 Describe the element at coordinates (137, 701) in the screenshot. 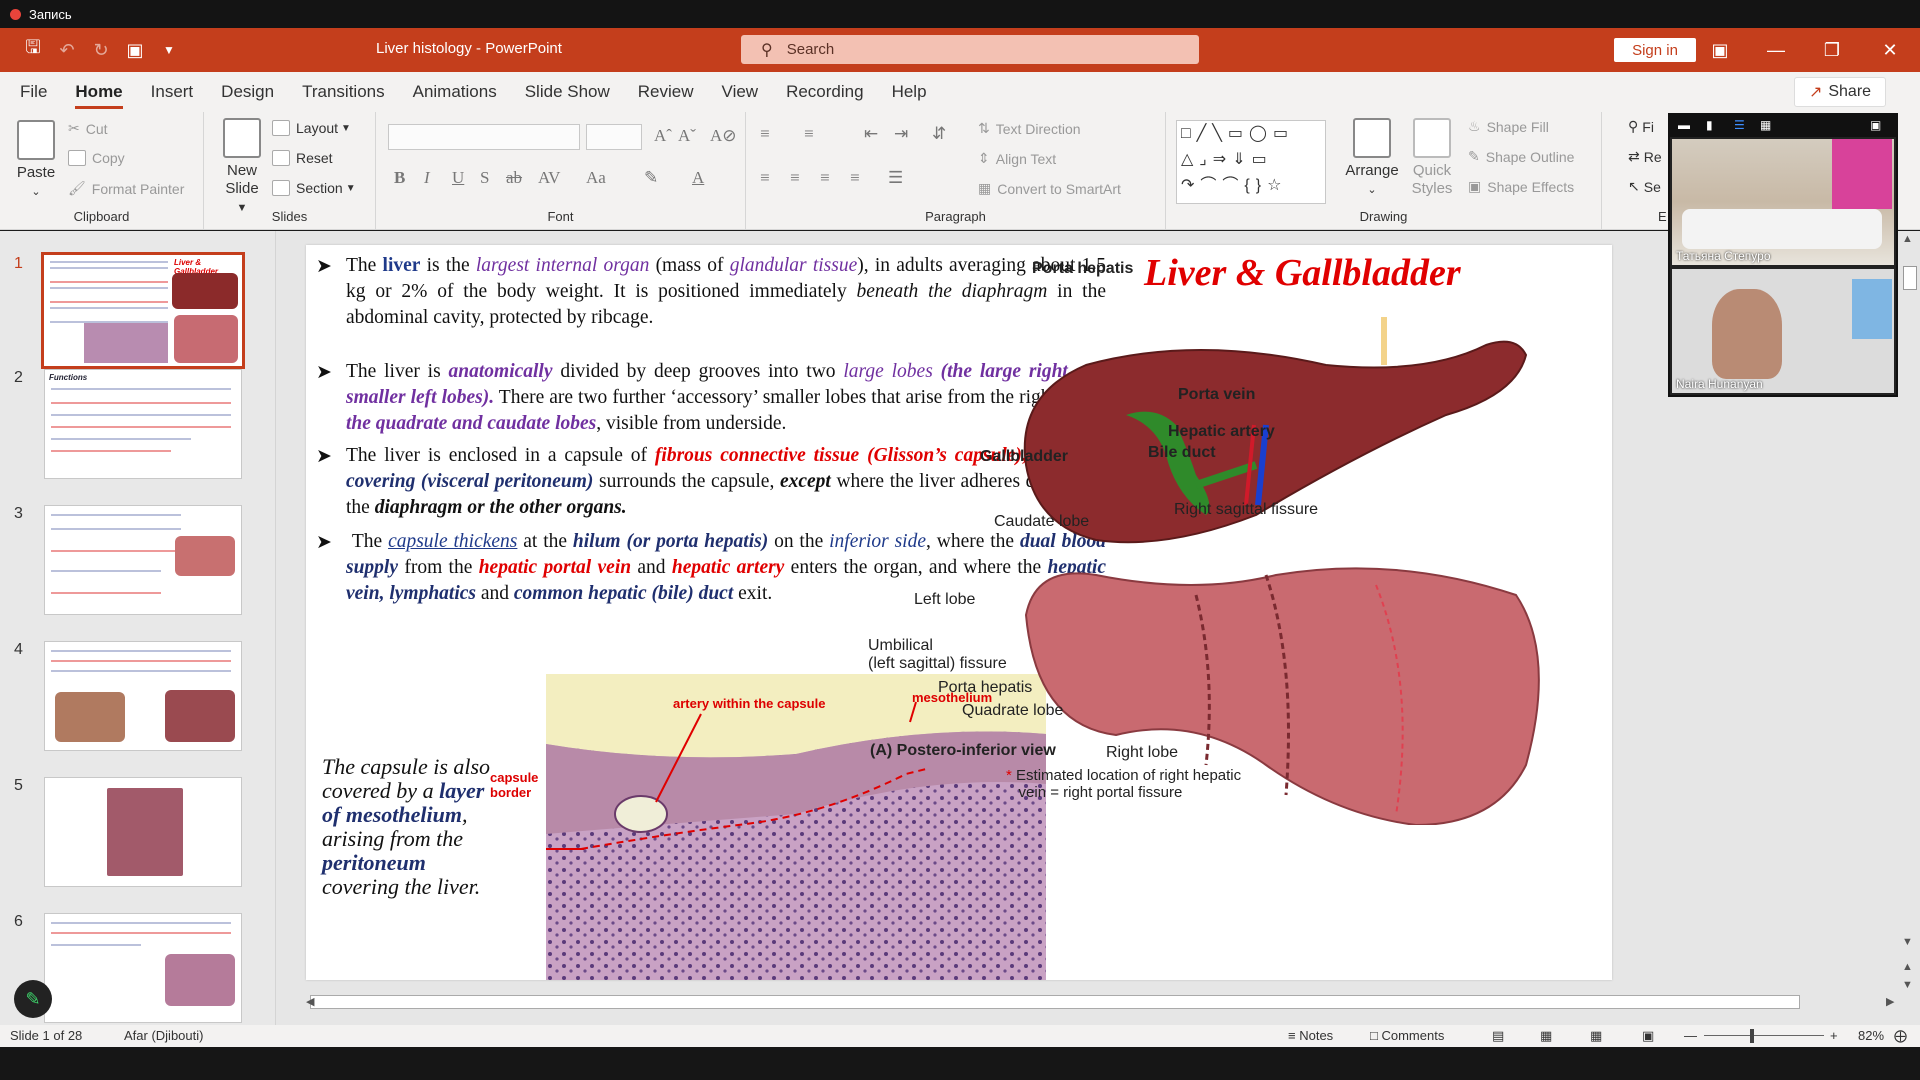

I see `thumbnail-slide-4: 4` at that location.